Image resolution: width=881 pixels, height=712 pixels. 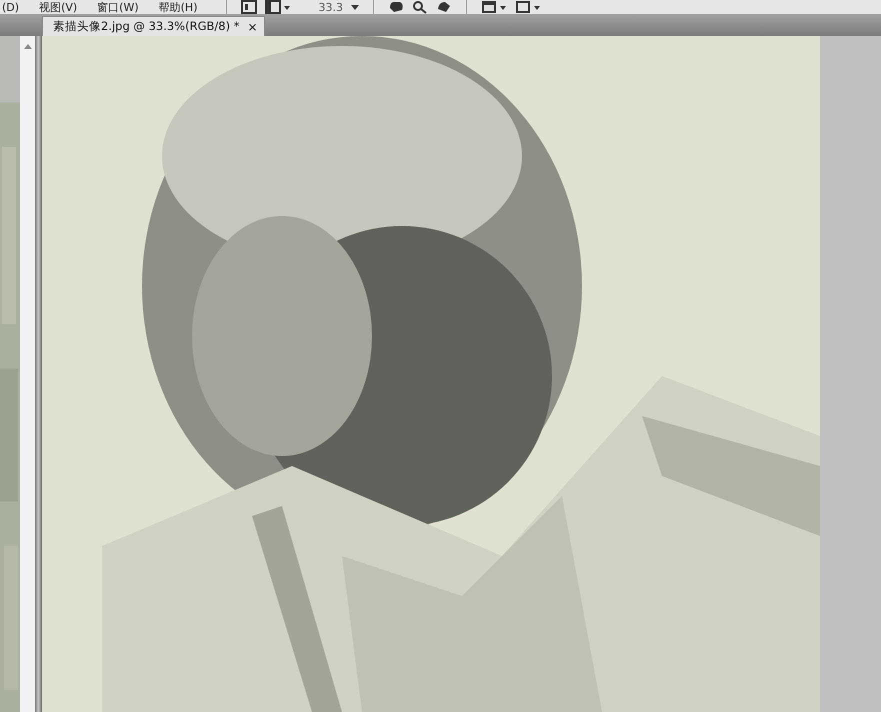 What do you see at coordinates (420, 7) in the screenshot?
I see `zoom-icon` at bounding box center [420, 7].